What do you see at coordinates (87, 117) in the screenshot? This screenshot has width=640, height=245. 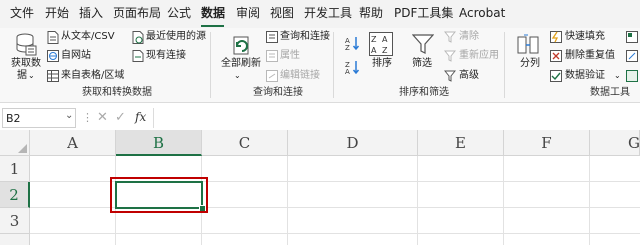 I see `more-options-icon: ⋮` at bounding box center [87, 117].